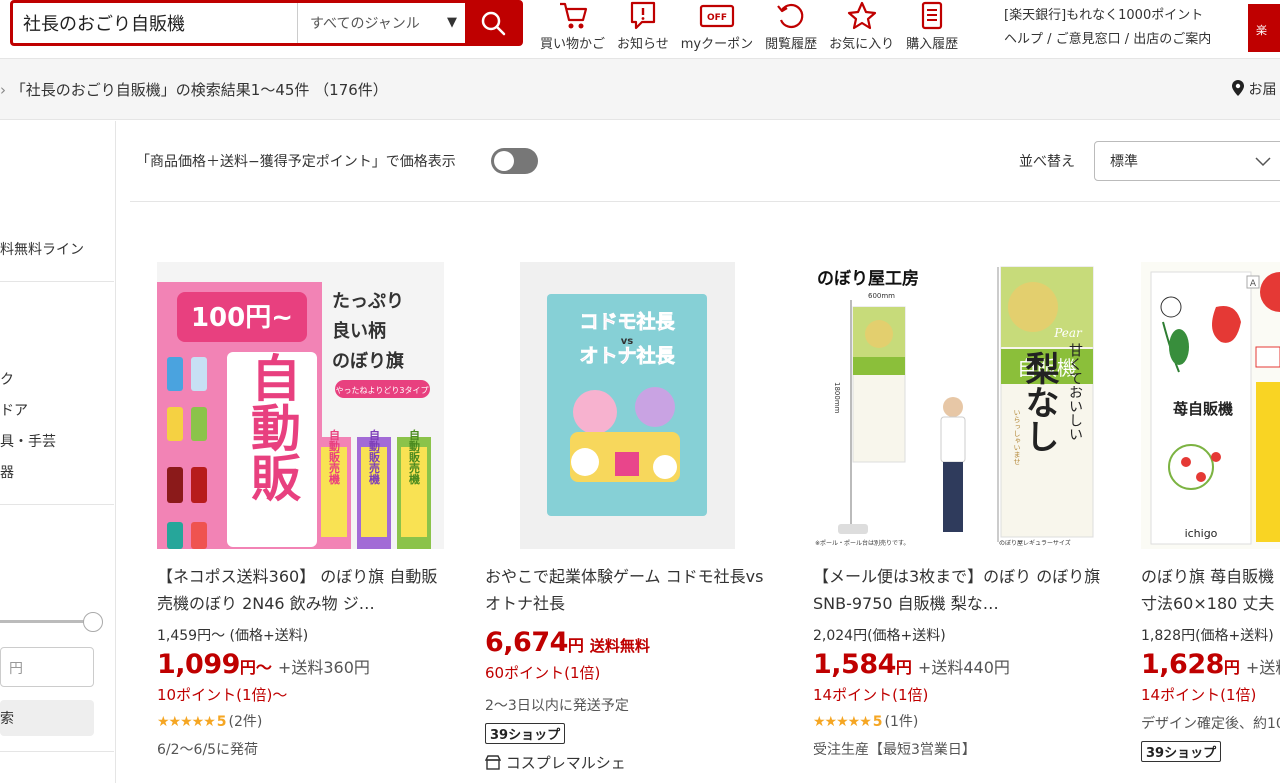 This screenshot has width=1280, height=783. What do you see at coordinates (1107, 40) in the screenshot?
I see `help-links: ヘルプ / ご意見窓口 / 出店のご案内` at bounding box center [1107, 40].